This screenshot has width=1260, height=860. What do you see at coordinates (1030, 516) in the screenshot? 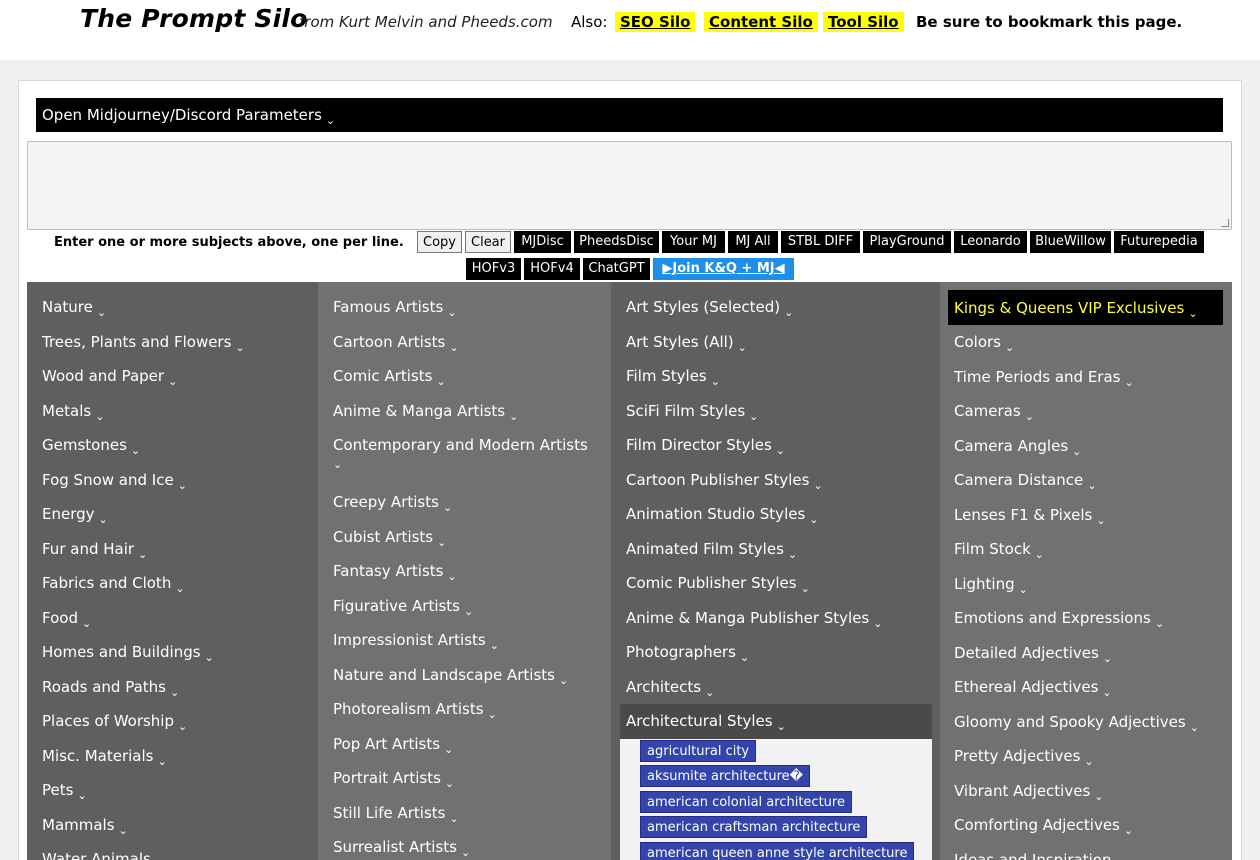
I see `category-lenses-f1-pixels: Lenses F1 & Pixels ⌄` at bounding box center [1030, 516].